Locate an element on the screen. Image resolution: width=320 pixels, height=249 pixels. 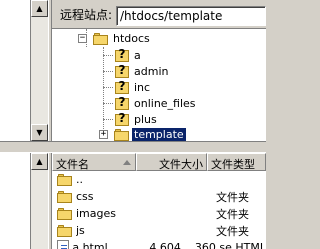
list-item: .. is located at coordinates (159, 179).